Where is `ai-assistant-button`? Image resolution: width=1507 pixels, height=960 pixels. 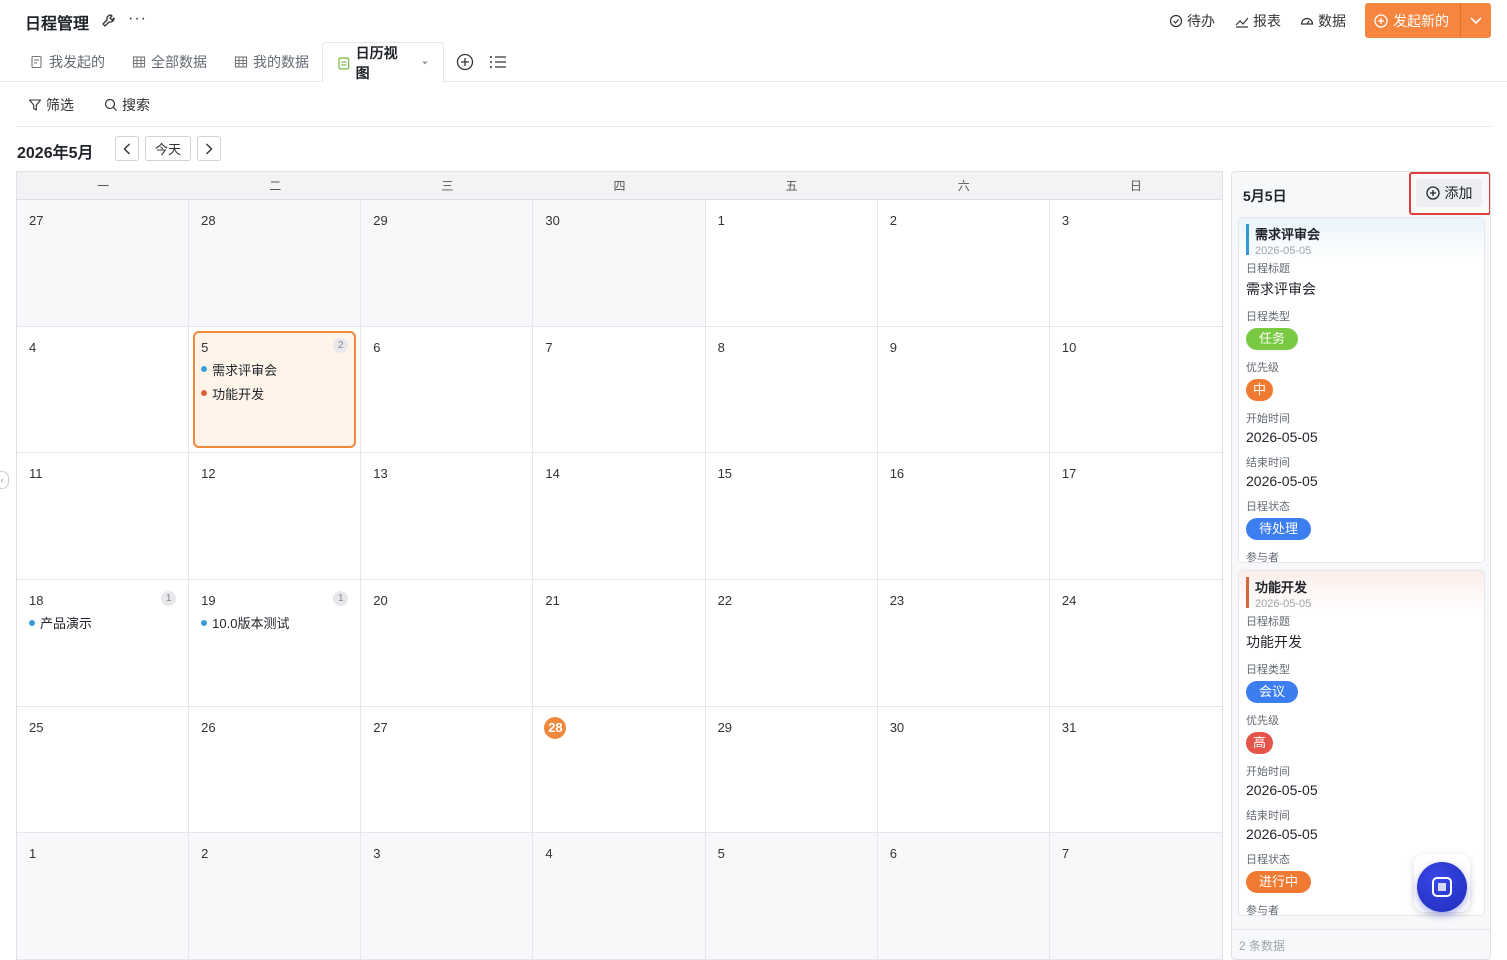 ai-assistant-button is located at coordinates (1442, 883).